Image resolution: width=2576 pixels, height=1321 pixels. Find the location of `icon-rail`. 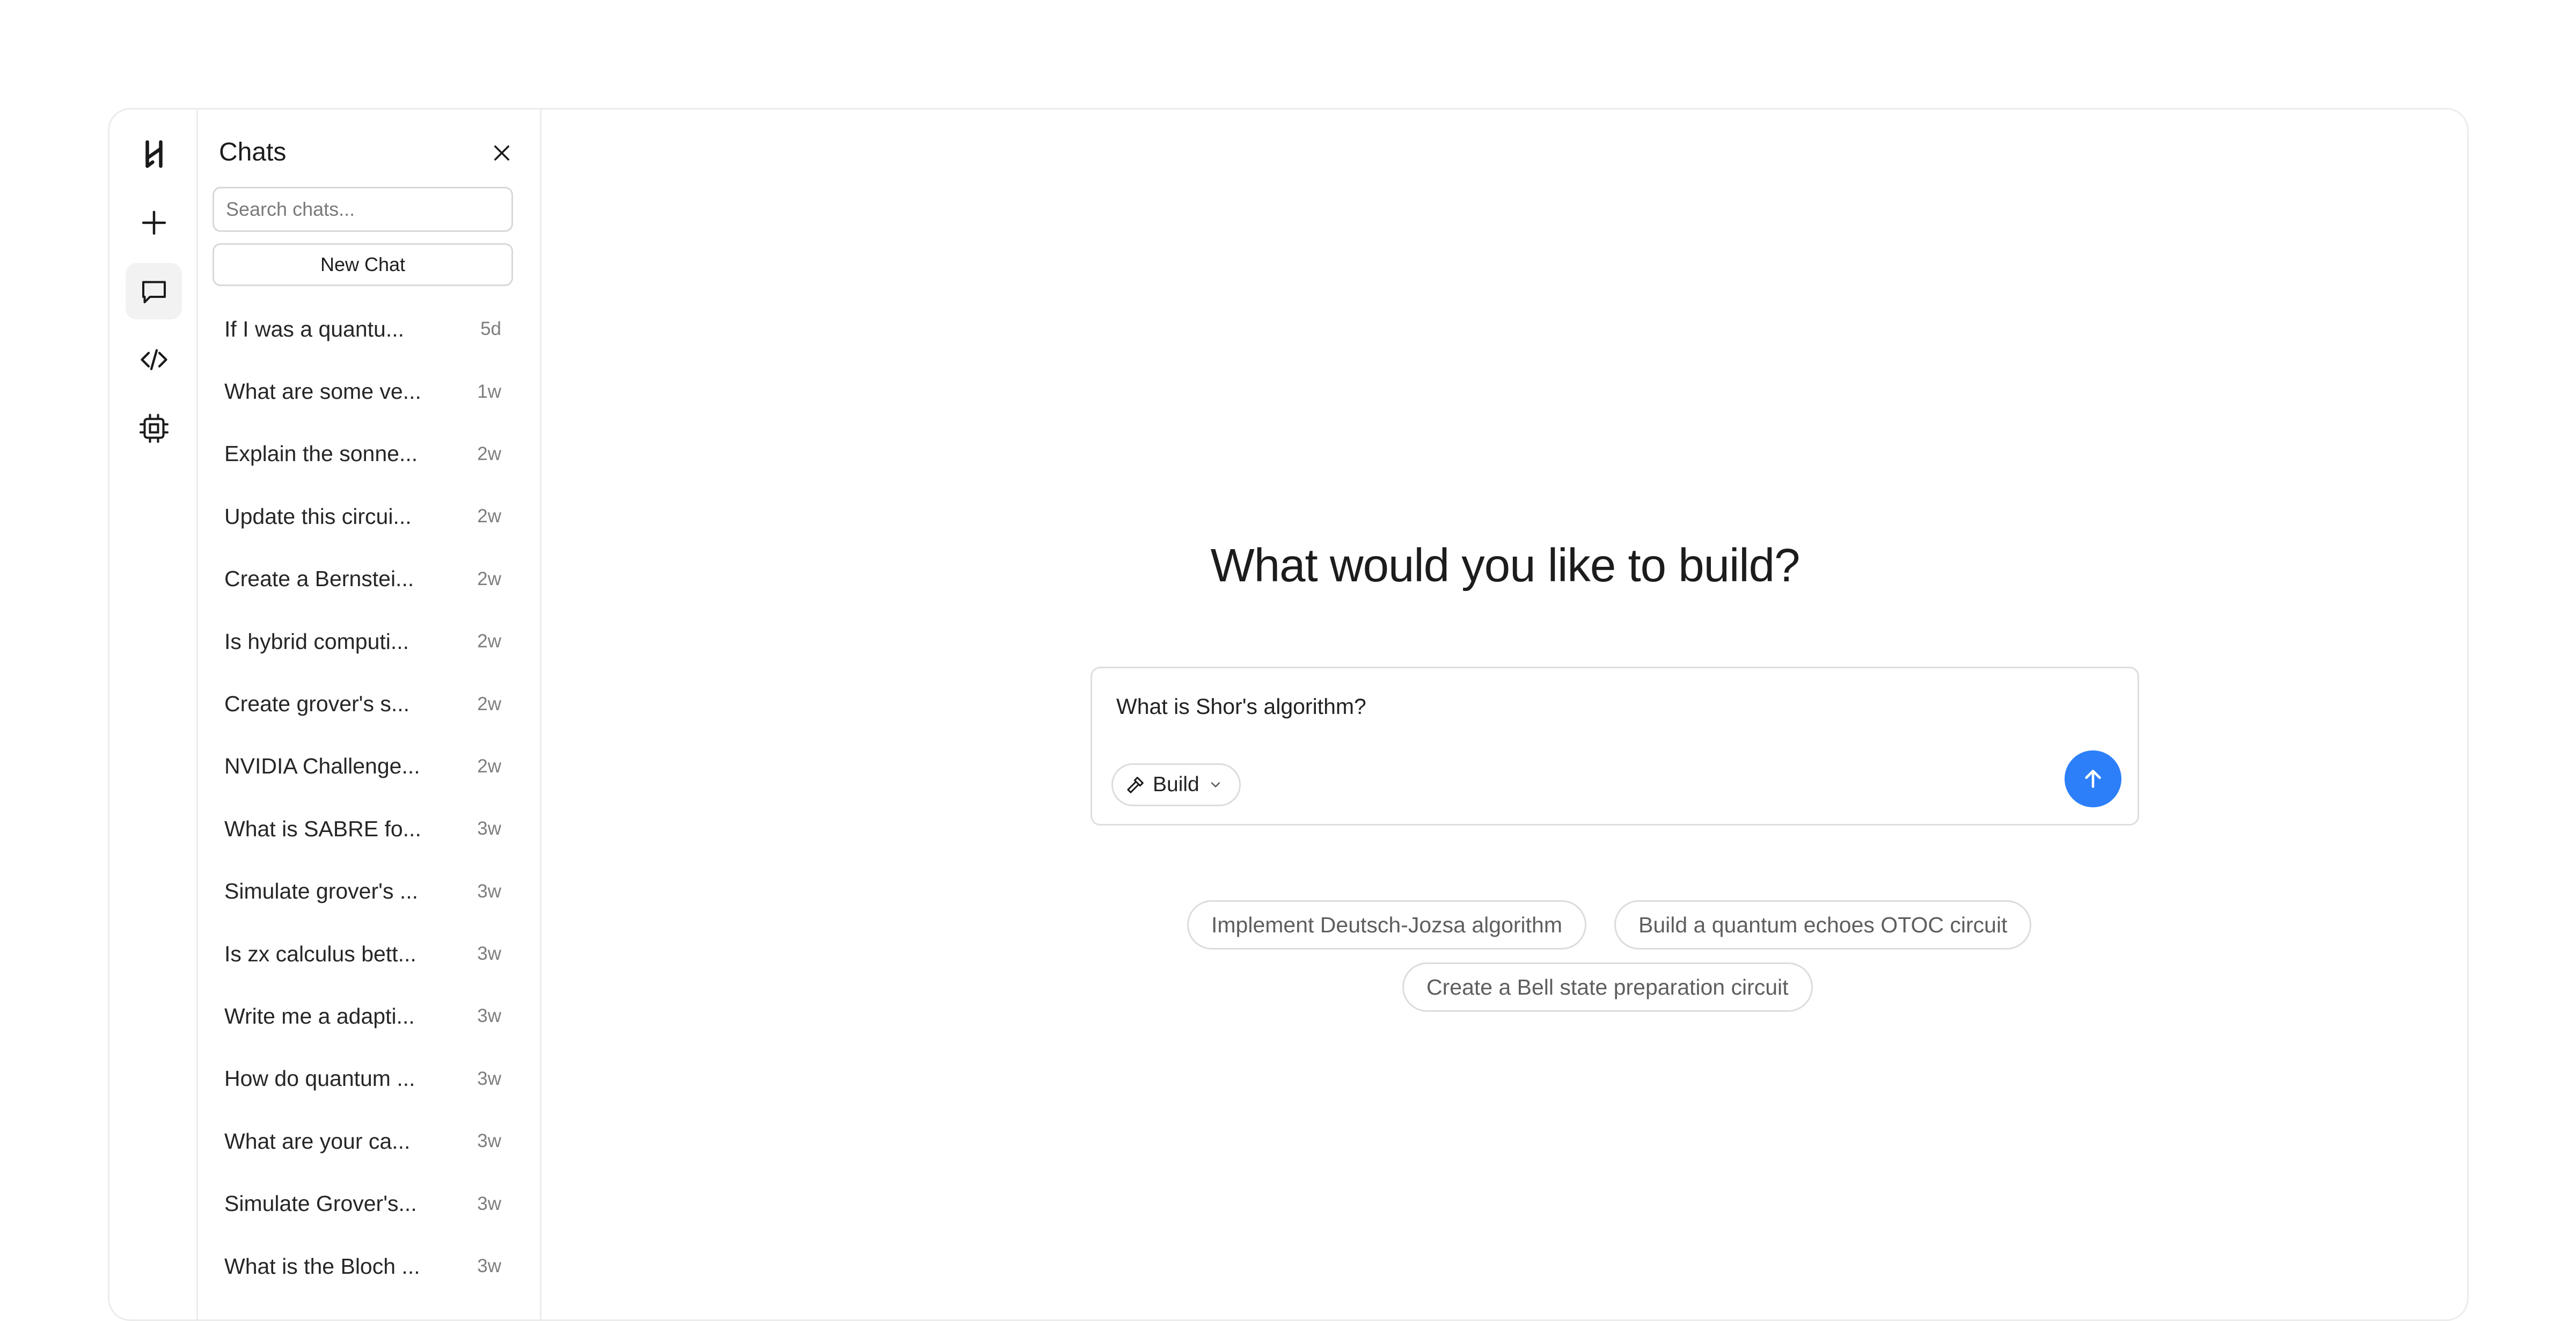

icon-rail is located at coordinates (153, 714).